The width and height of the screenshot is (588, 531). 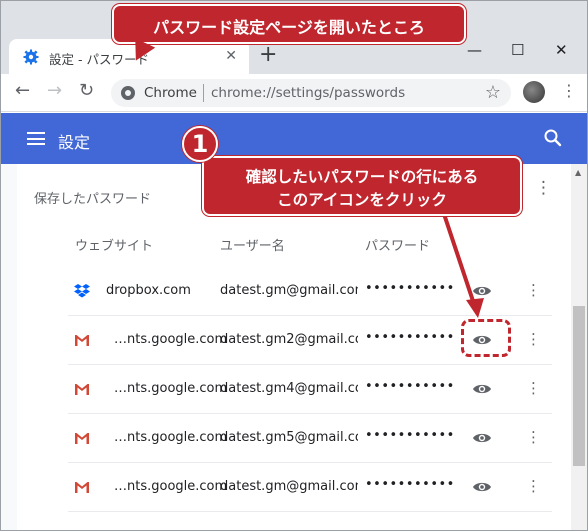 I want to click on omnibox: Chrome chrome://settings/passwords ☆, so click(x=311, y=93).